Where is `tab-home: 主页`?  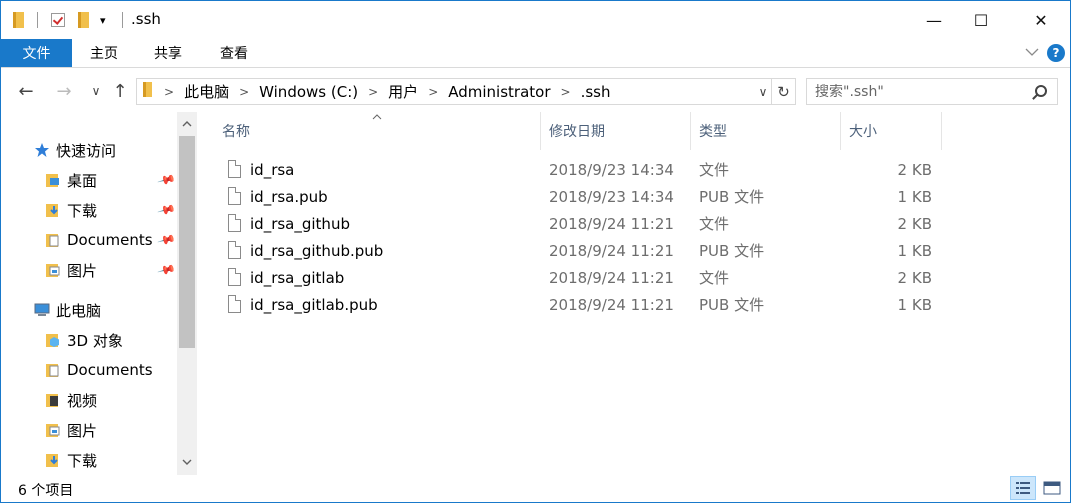 tab-home: 主页 is located at coordinates (104, 53).